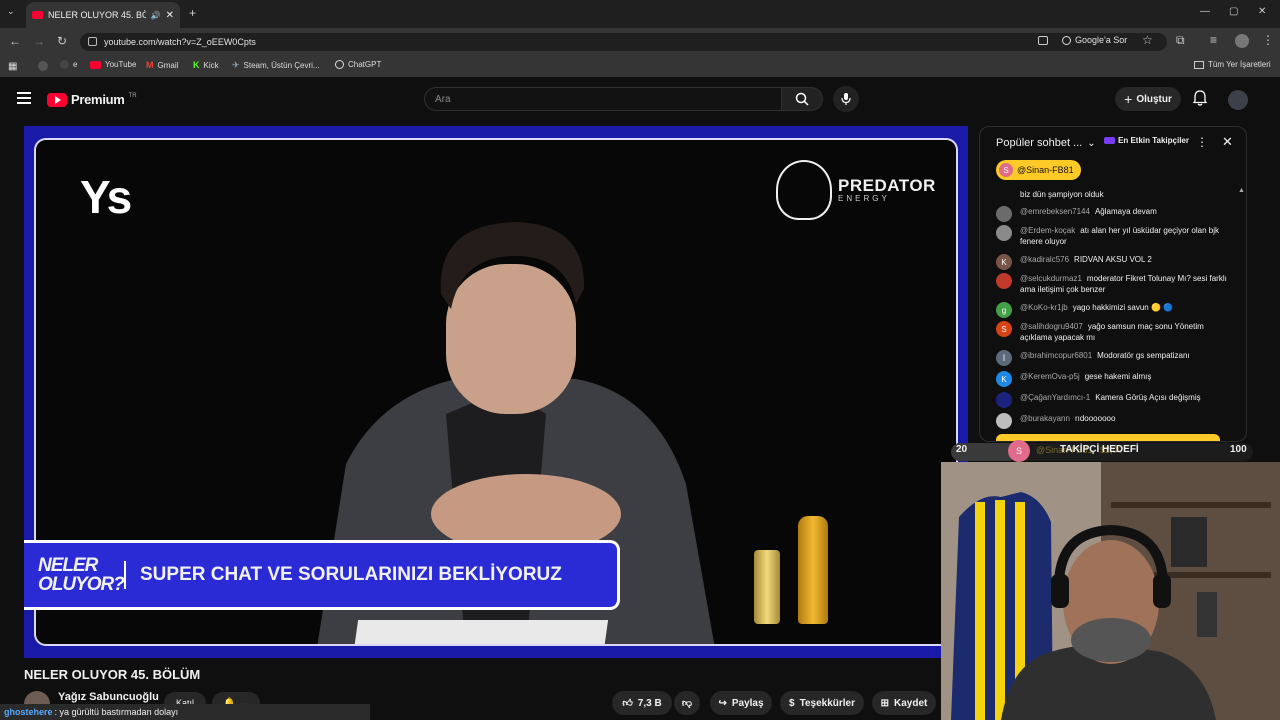  What do you see at coordinates (106, 197) in the screenshot?
I see `channel-watermark-logo: Ys` at bounding box center [106, 197].